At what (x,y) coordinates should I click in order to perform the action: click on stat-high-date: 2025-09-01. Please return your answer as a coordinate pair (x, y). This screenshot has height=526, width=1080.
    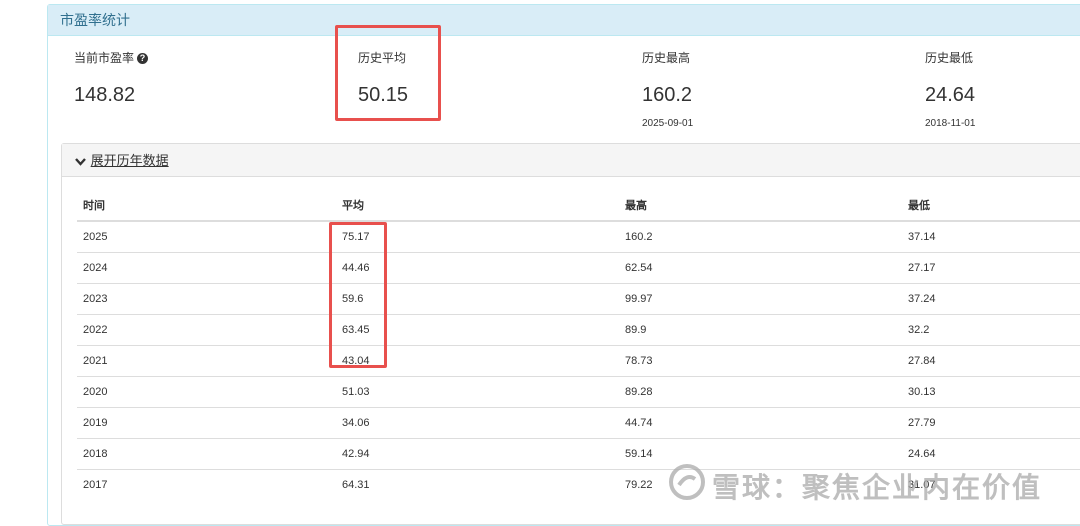
    Looking at the image, I should click on (668, 123).